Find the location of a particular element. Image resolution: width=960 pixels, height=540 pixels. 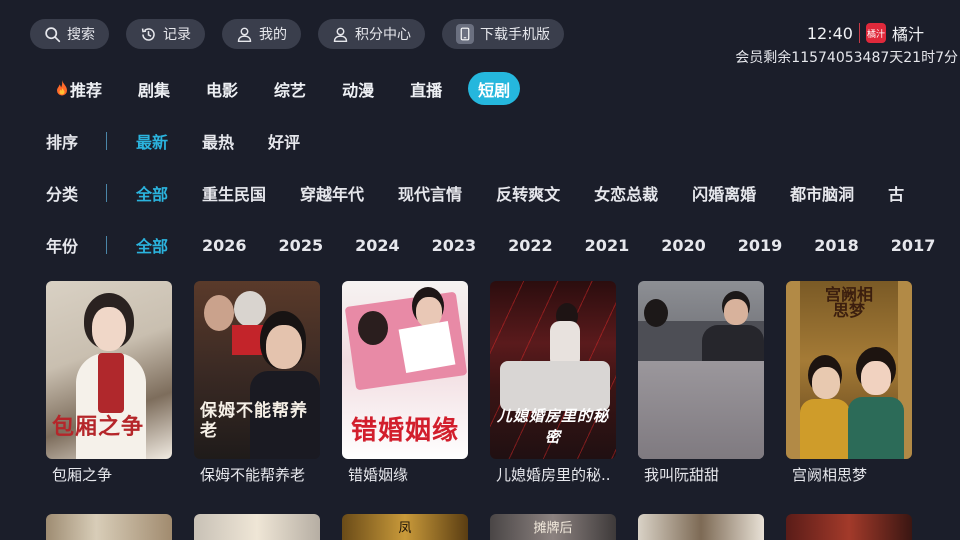

category-option: 现代言情 is located at coordinates (430, 193).